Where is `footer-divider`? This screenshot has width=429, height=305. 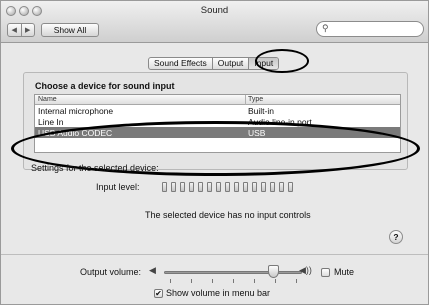
footer-divider is located at coordinates (214, 254).